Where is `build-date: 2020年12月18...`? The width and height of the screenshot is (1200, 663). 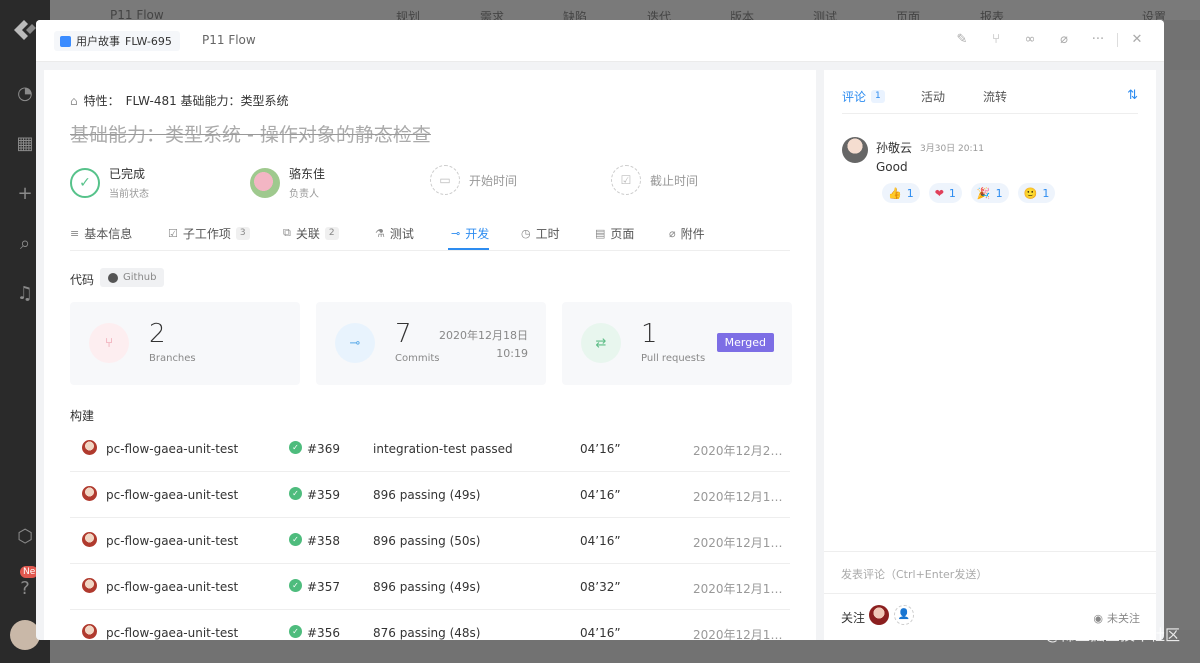
build-date: 2020年12月18... is located at coordinates (738, 543).